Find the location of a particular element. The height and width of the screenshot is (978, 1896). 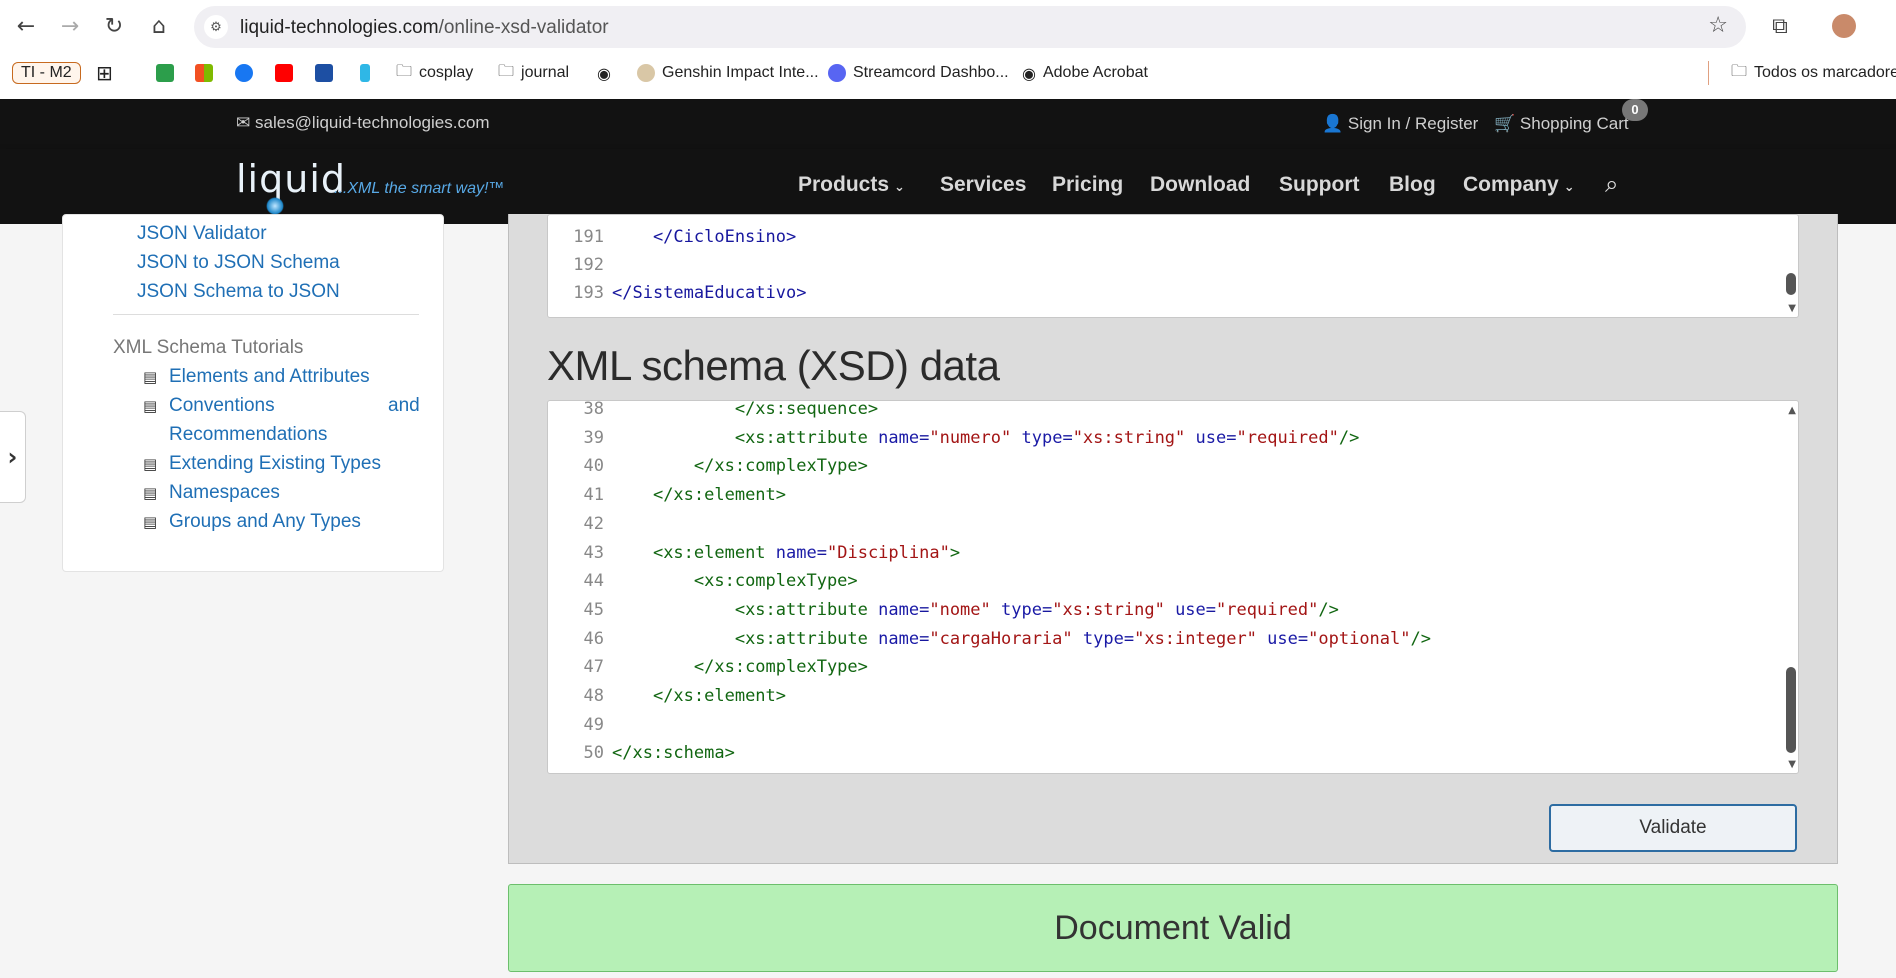

bookmark-icon-green is located at coordinates (165, 73).